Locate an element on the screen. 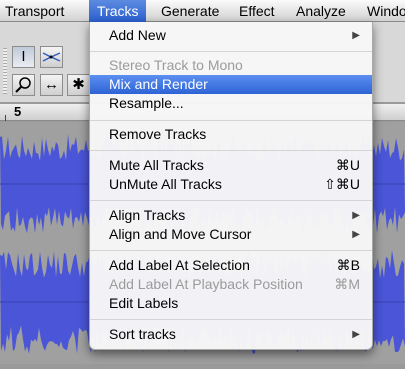  menu-item-unmute-all: UnMute All Tracks ⇧⌘U is located at coordinates (231, 184).